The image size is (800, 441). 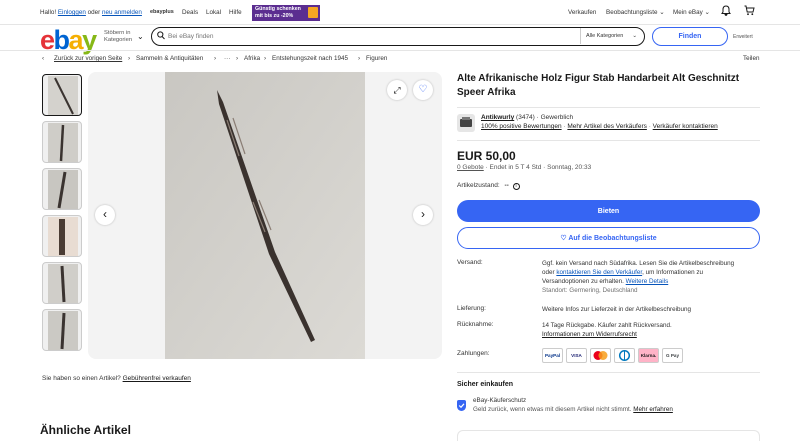 I want to click on myebay-link: Mein eBay ⌄, so click(x=691, y=12).